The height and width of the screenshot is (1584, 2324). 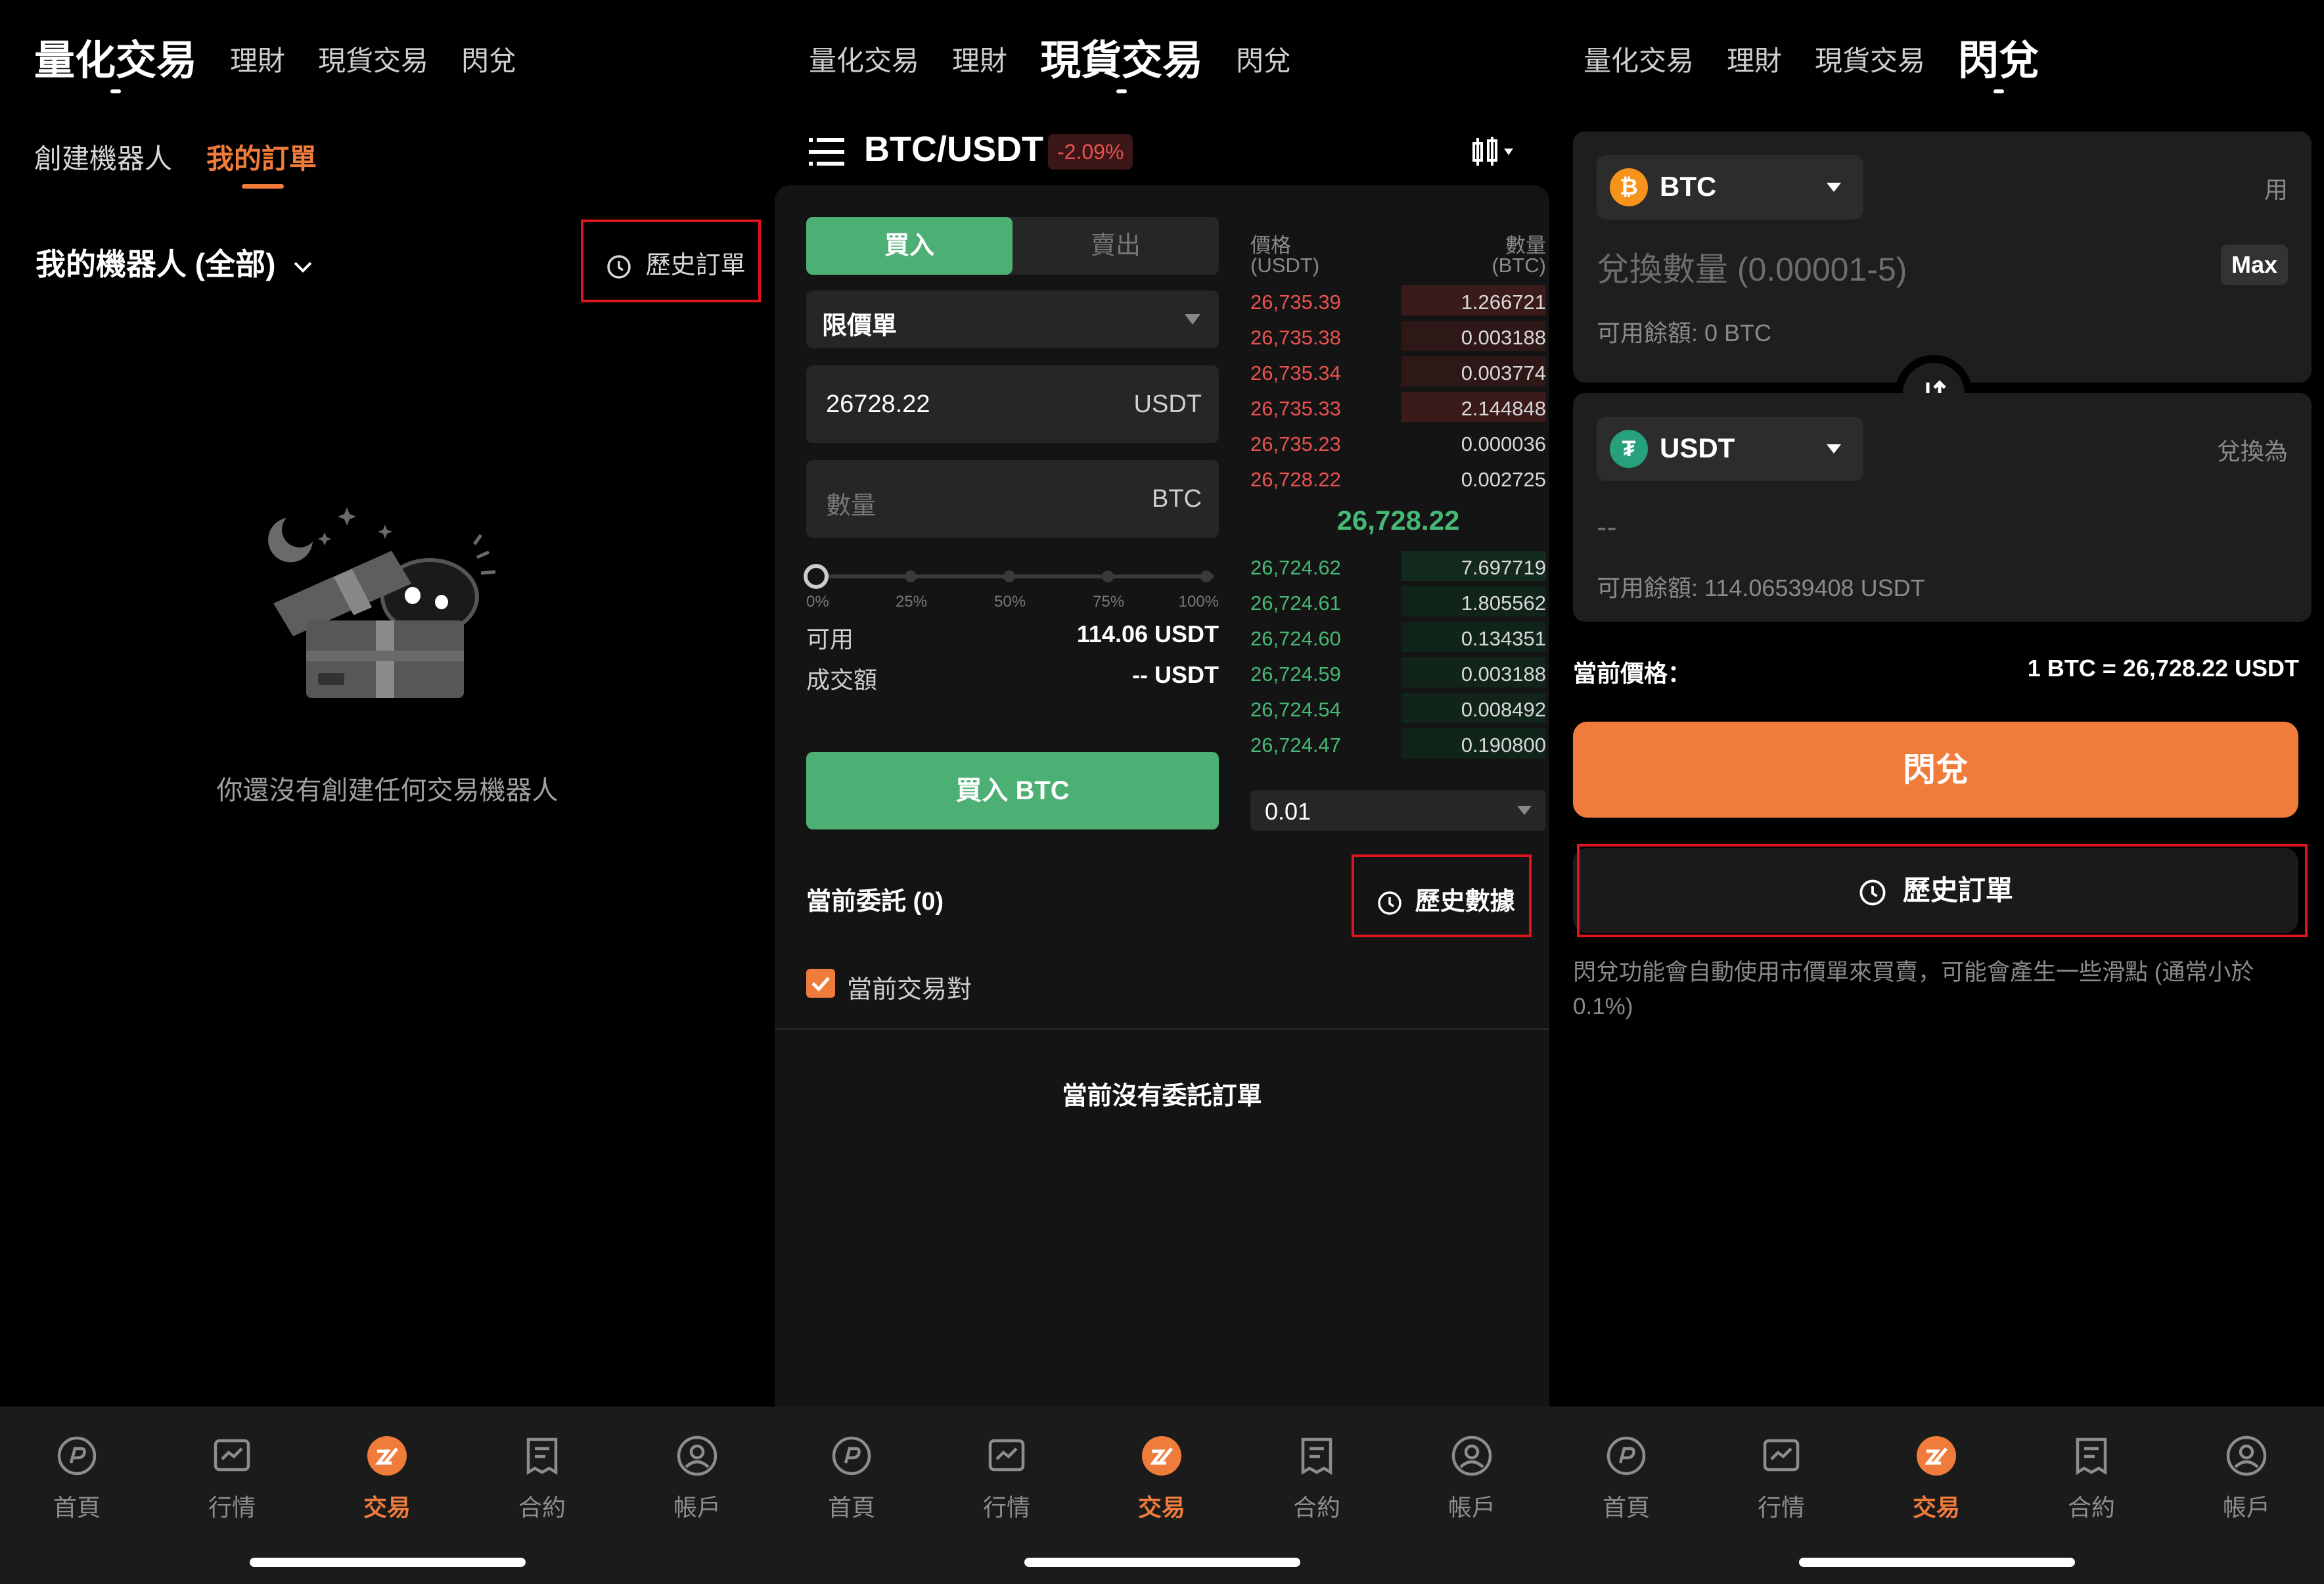 What do you see at coordinates (830, 639) in the screenshot?
I see `available-label: 可用` at bounding box center [830, 639].